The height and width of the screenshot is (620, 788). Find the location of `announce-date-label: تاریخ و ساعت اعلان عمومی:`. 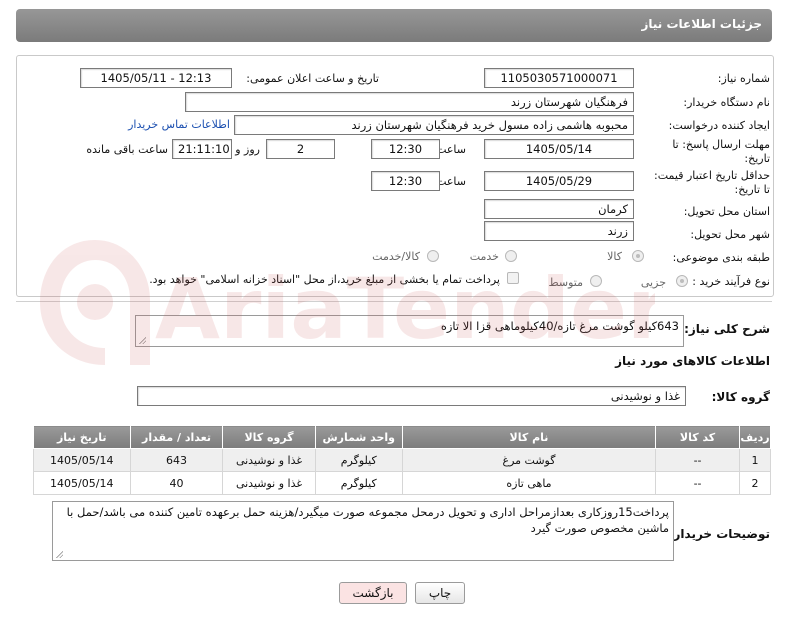

announce-date-label: تاریخ و ساعت اعلان عمومی: is located at coordinates (312, 78).